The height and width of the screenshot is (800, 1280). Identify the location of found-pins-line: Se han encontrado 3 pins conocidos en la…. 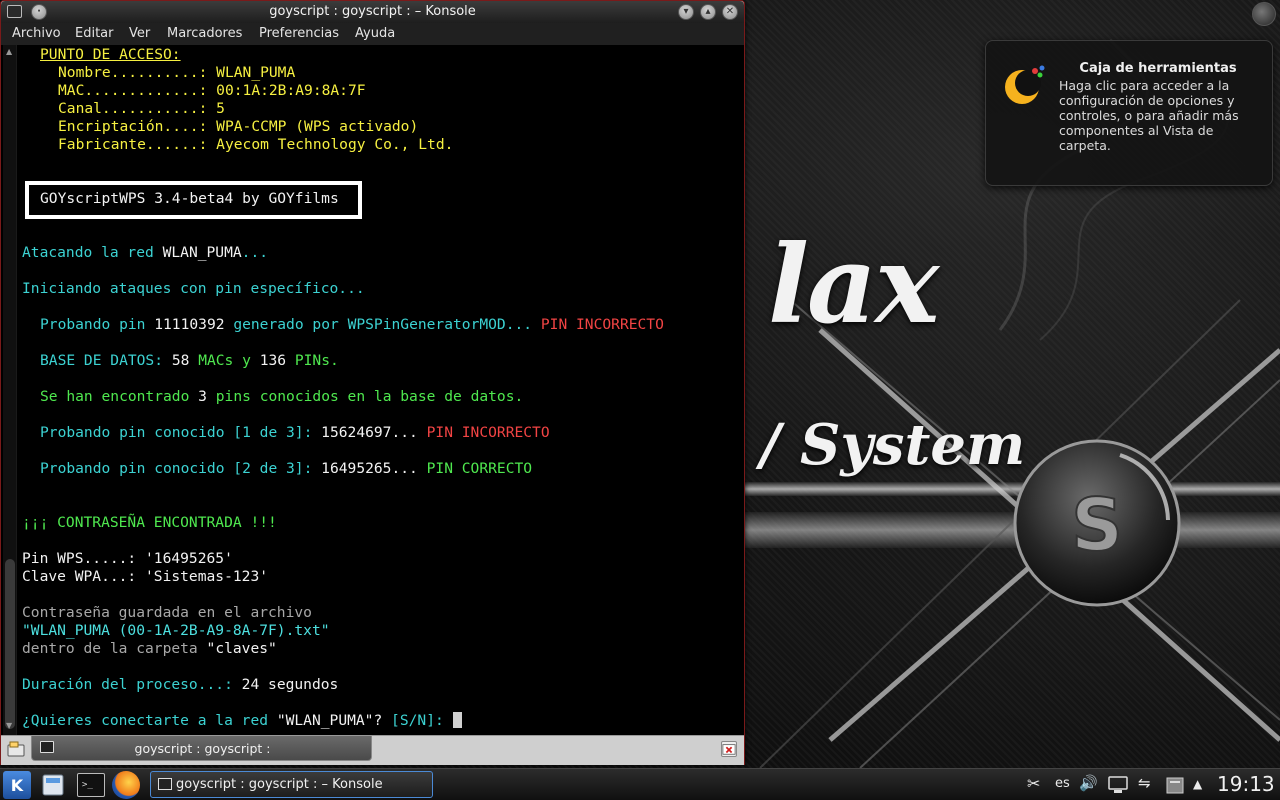
(282, 396).